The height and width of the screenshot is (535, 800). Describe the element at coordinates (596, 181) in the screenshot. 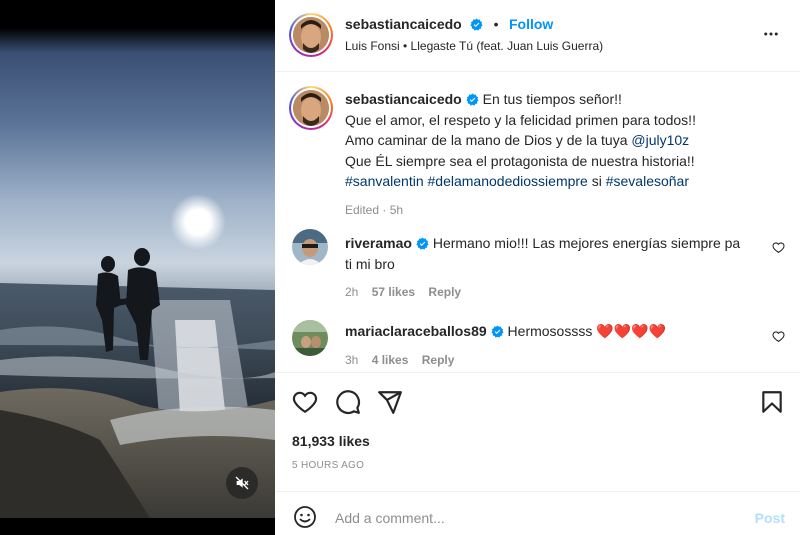

I see `caption-connector: si` at that location.